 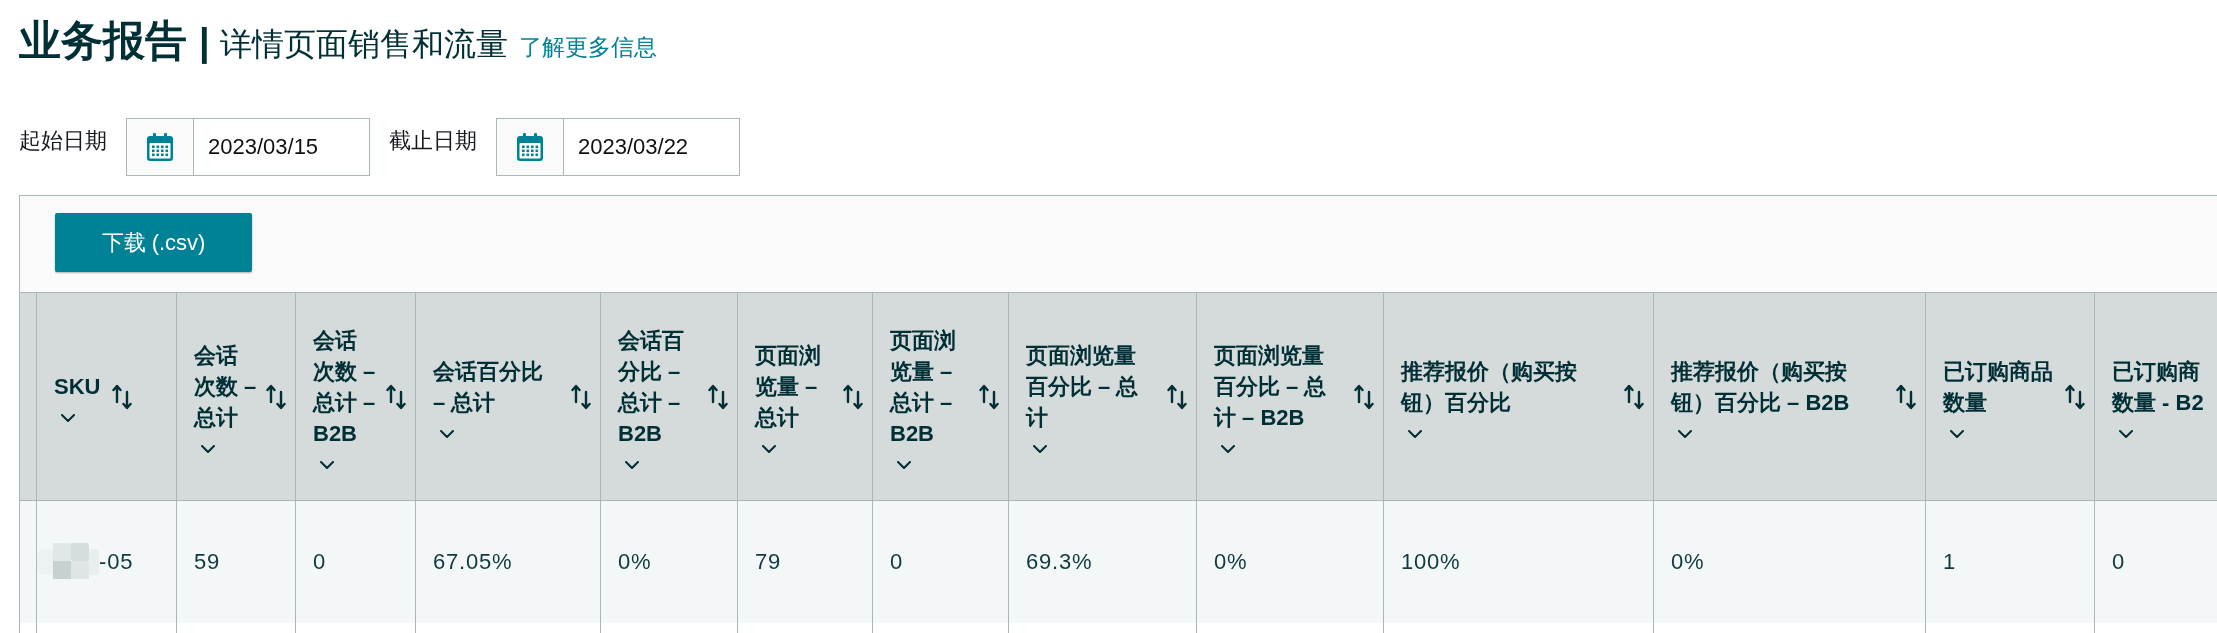 I want to click on column-title: 会话百分比 – 总计 – B2B, so click(x=651, y=387).